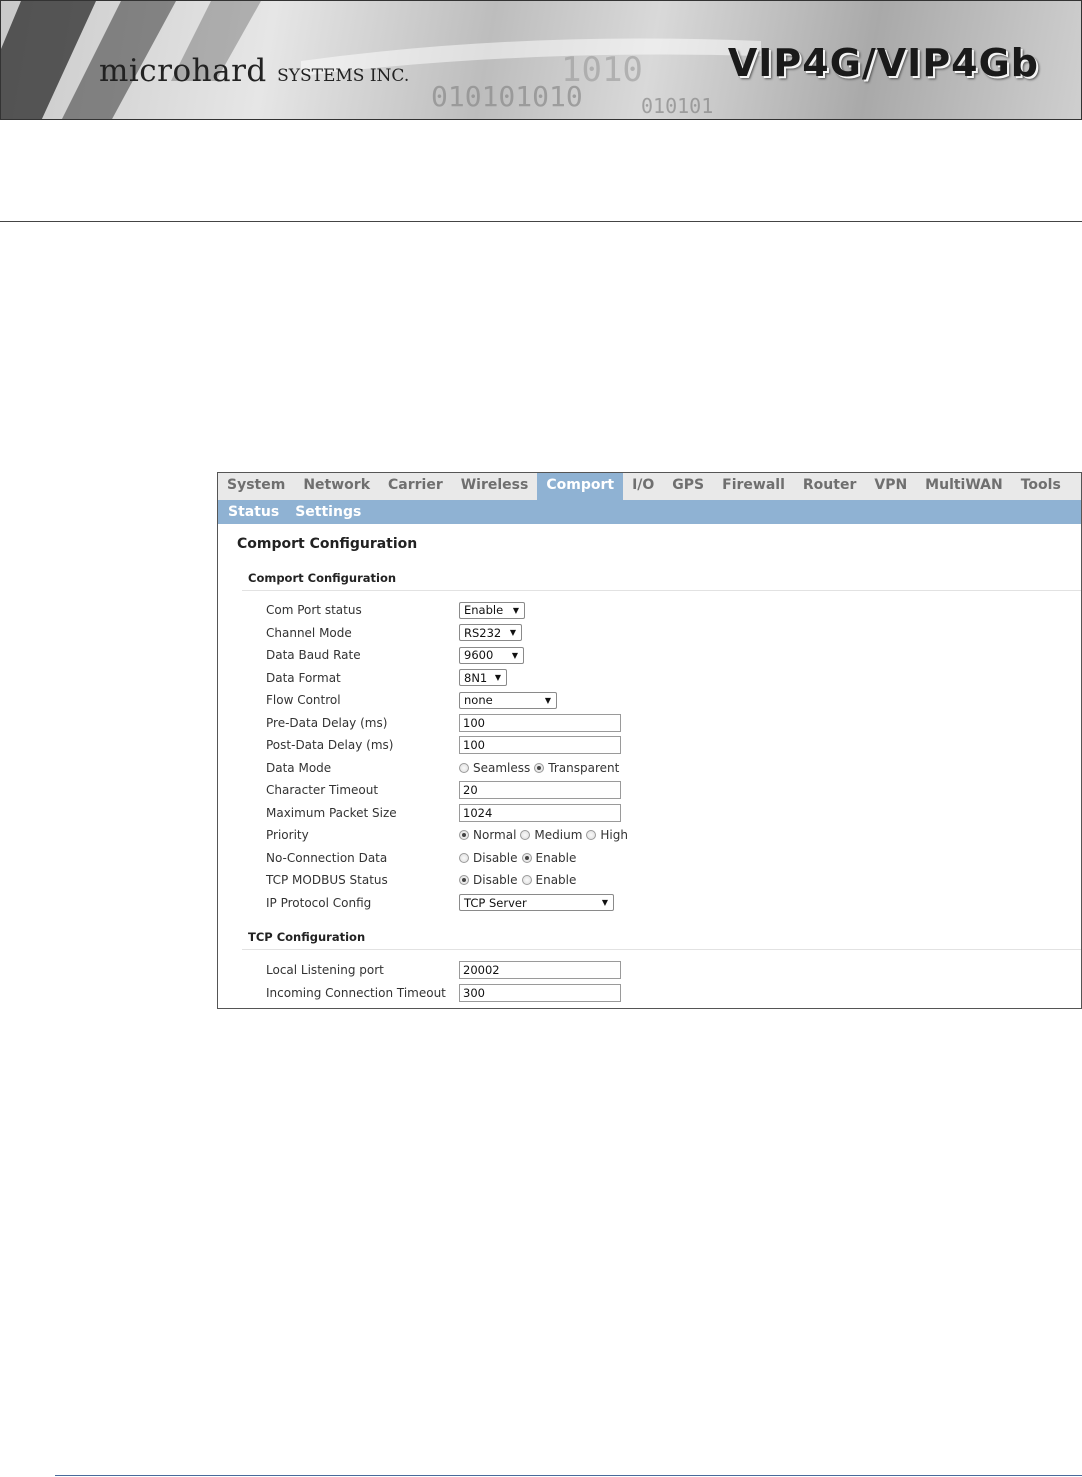 This screenshot has height=1477, width=1082. What do you see at coordinates (449, 835) in the screenshot?
I see `row-priority: Priority Normal Medium High` at bounding box center [449, 835].